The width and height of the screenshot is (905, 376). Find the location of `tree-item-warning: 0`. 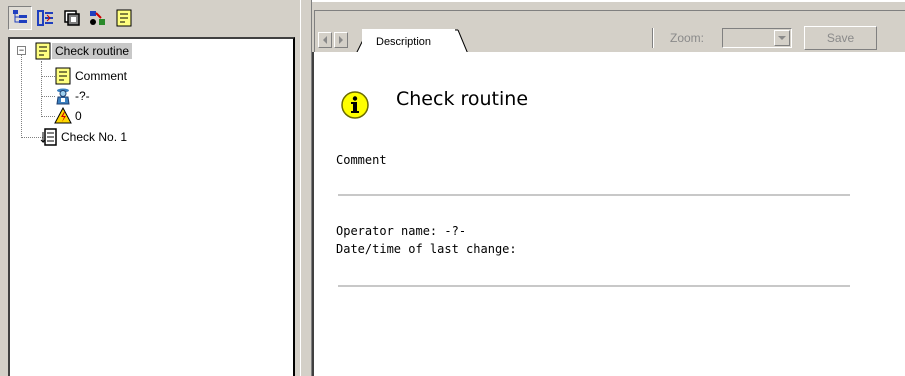

tree-item-warning: 0 is located at coordinates (69, 116).